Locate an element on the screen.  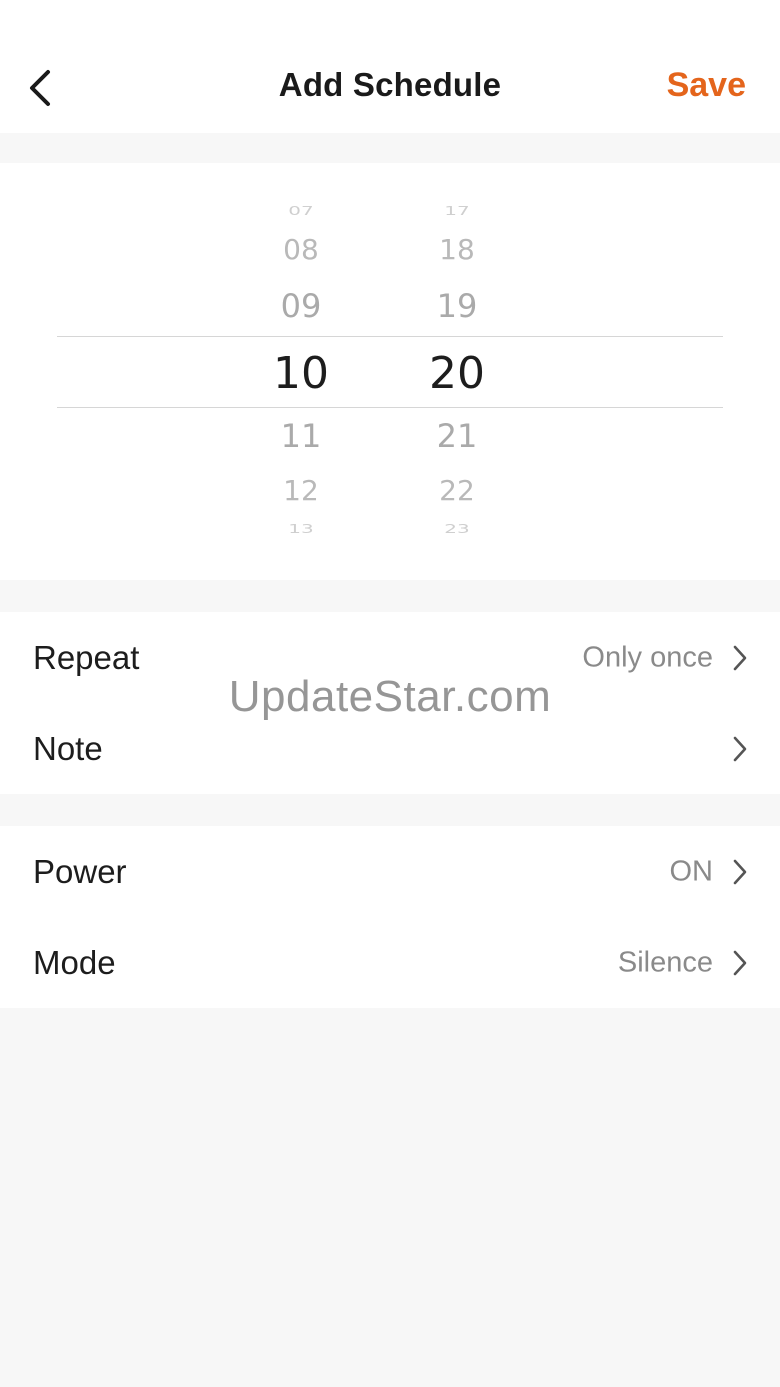
mode-label: Mode is located at coordinates (74, 962).